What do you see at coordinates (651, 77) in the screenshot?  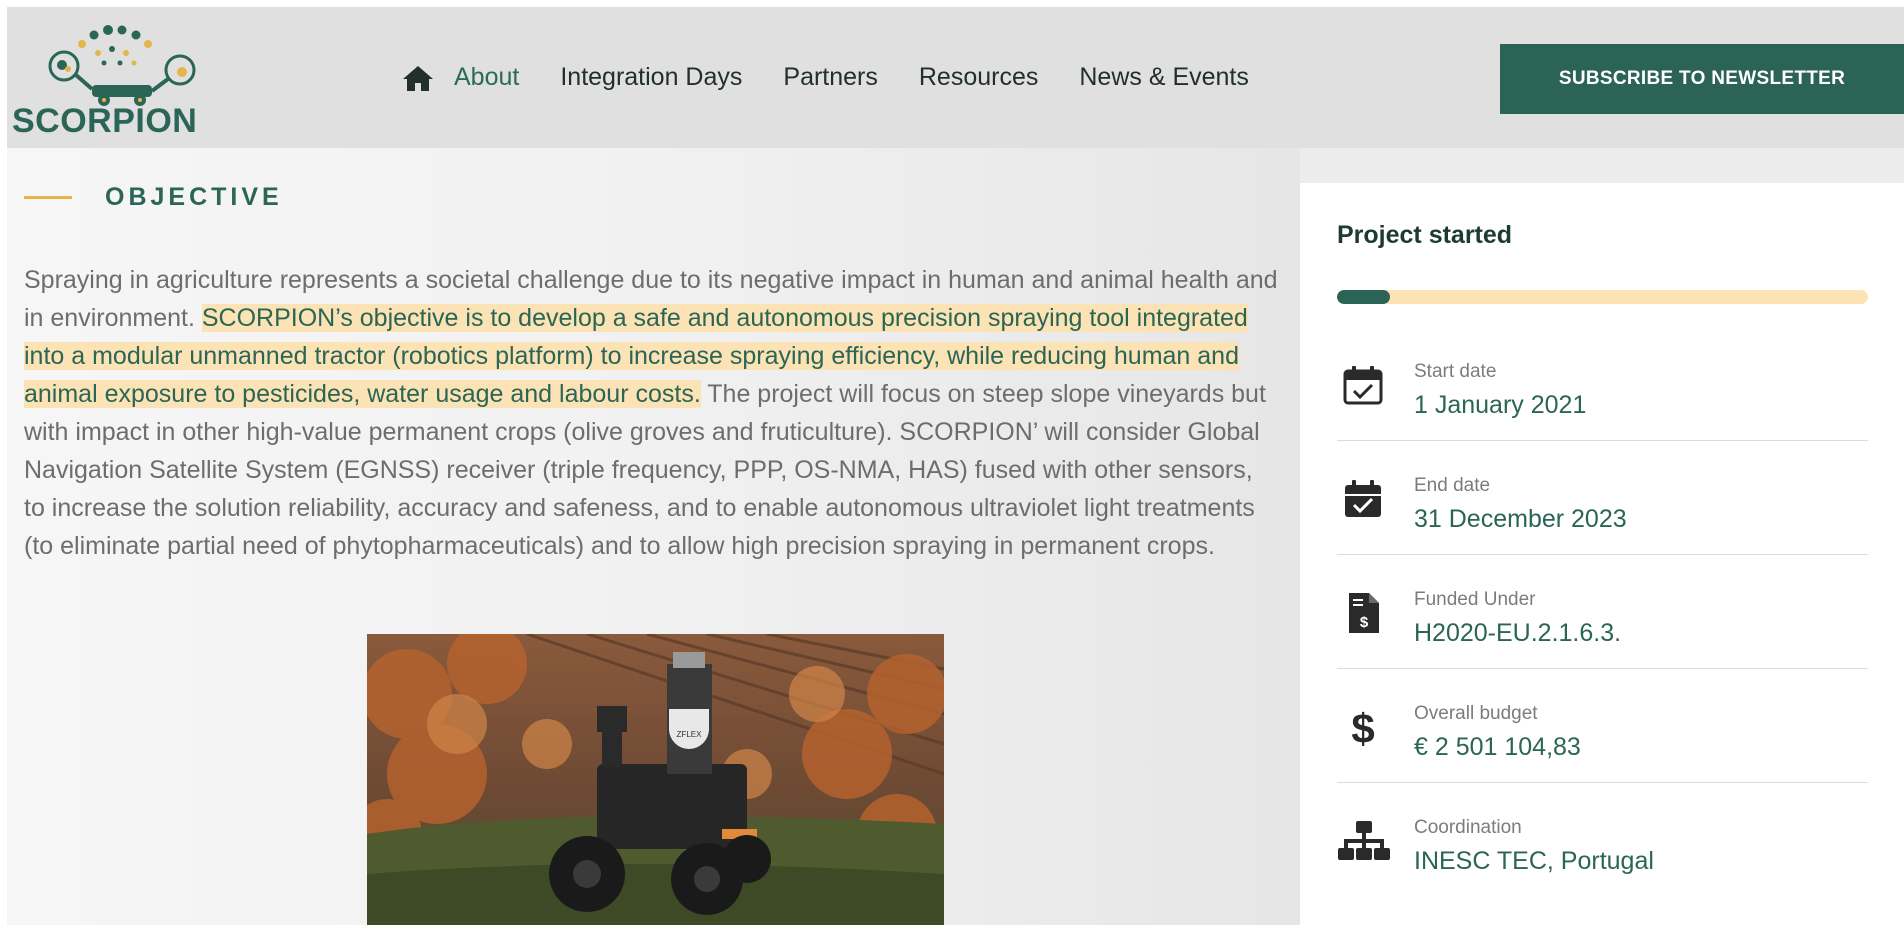 I see `nav-item-integration-days: Integration Days` at bounding box center [651, 77].